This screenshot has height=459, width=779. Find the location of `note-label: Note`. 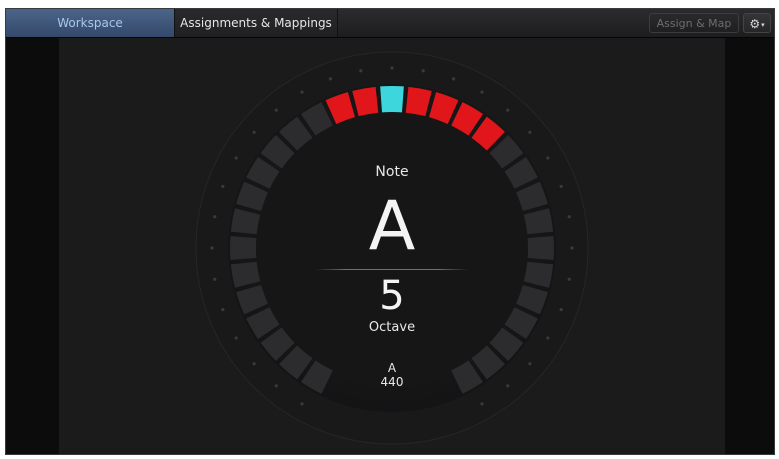

note-label: Note is located at coordinates (392, 172).